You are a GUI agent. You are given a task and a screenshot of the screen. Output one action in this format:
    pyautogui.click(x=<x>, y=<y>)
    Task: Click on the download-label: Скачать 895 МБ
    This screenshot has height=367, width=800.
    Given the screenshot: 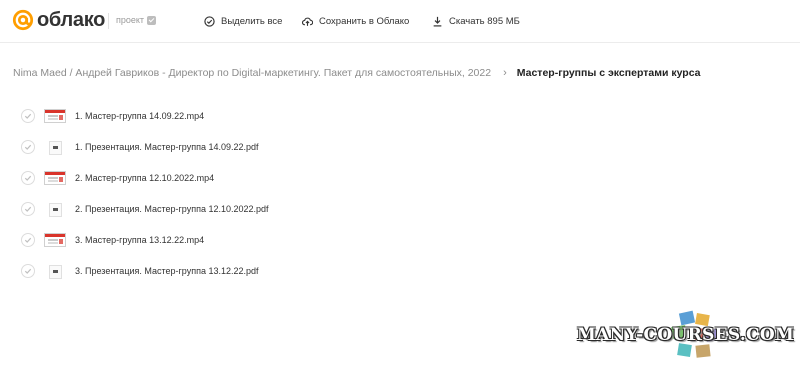 What is the action you would take?
    pyautogui.click(x=484, y=21)
    